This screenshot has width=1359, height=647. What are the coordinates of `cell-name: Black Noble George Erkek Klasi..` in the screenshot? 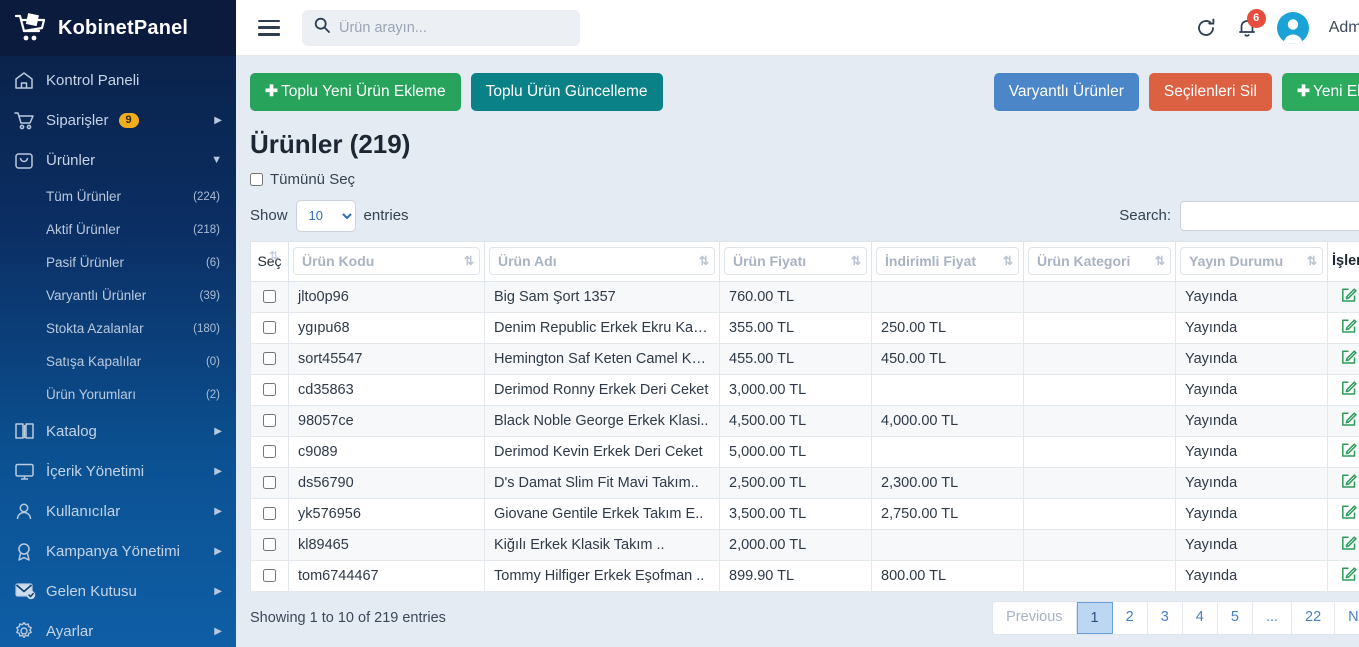 It's located at (602, 420).